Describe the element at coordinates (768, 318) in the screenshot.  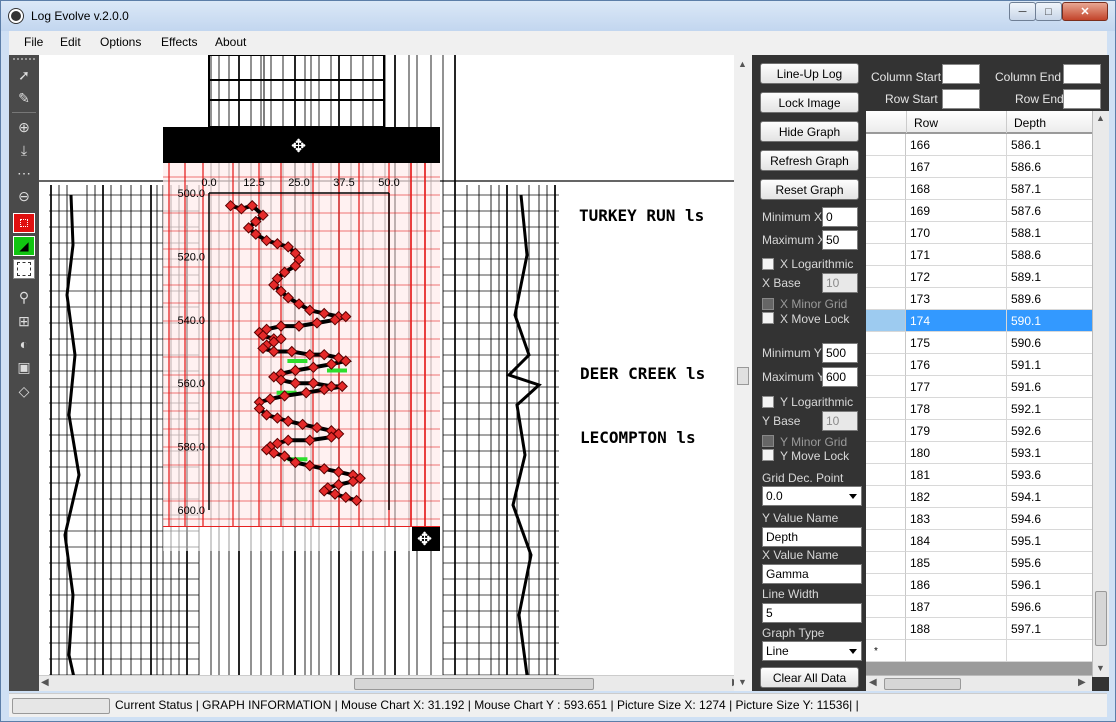
I see `x-move-lock-checkbox` at that location.